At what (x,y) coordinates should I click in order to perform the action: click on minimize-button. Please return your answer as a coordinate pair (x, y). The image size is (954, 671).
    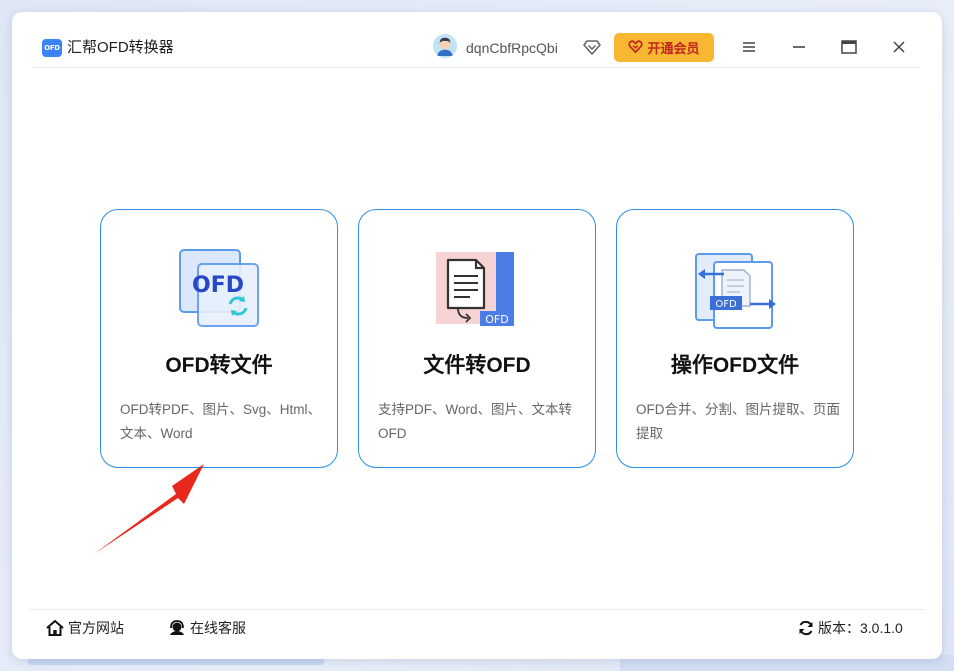
    Looking at the image, I should click on (799, 47).